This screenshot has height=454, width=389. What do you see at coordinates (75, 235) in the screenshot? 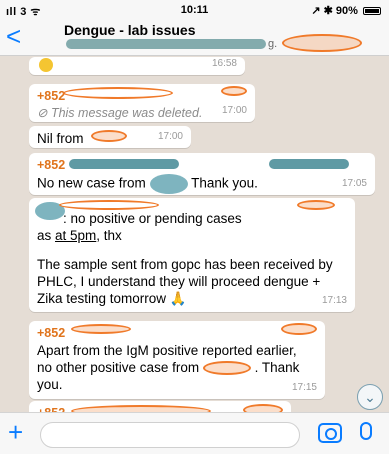
I see `time-link: at 5pm` at bounding box center [75, 235].